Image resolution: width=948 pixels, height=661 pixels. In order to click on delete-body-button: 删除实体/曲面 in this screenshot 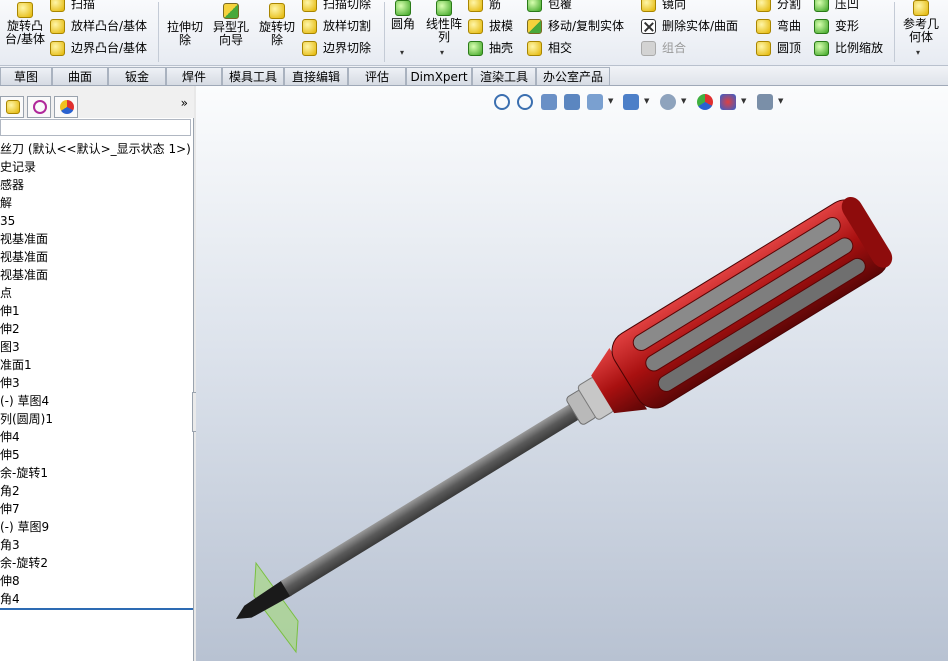, I will do `click(689, 26)`.